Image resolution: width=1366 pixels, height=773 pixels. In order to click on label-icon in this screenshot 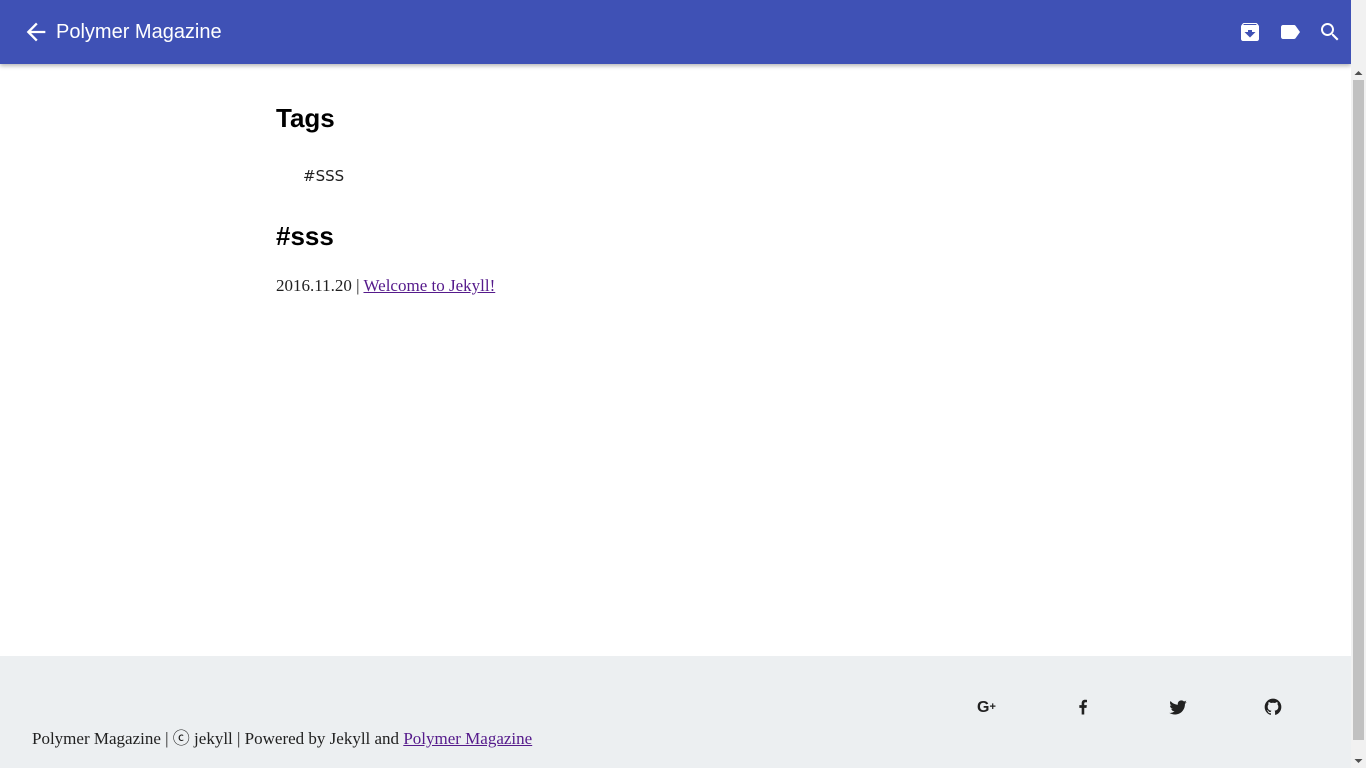, I will do `click(1290, 32)`.